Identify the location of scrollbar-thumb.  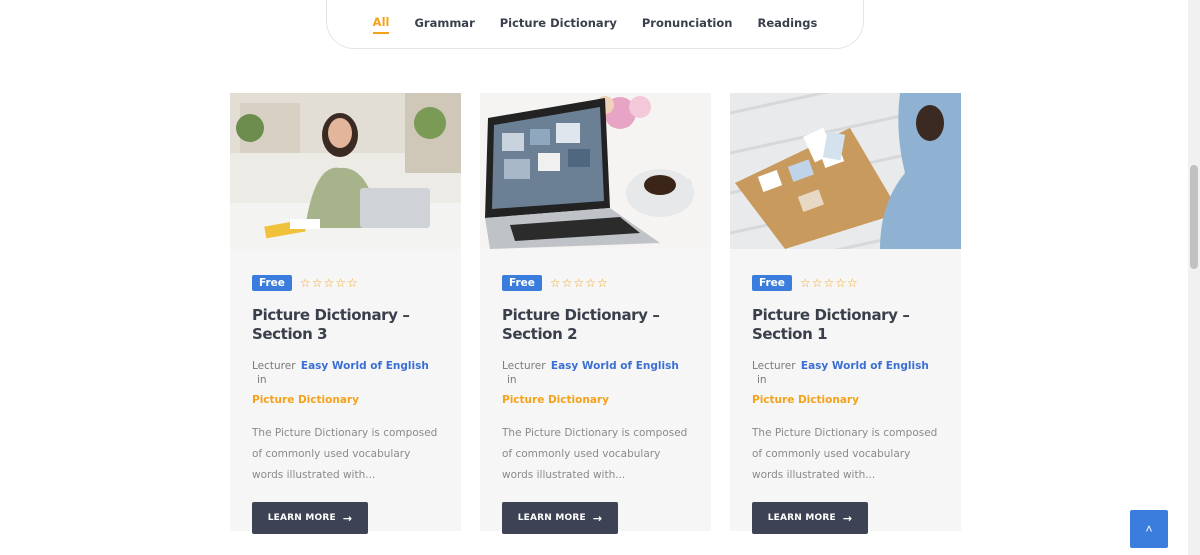
(1194, 217).